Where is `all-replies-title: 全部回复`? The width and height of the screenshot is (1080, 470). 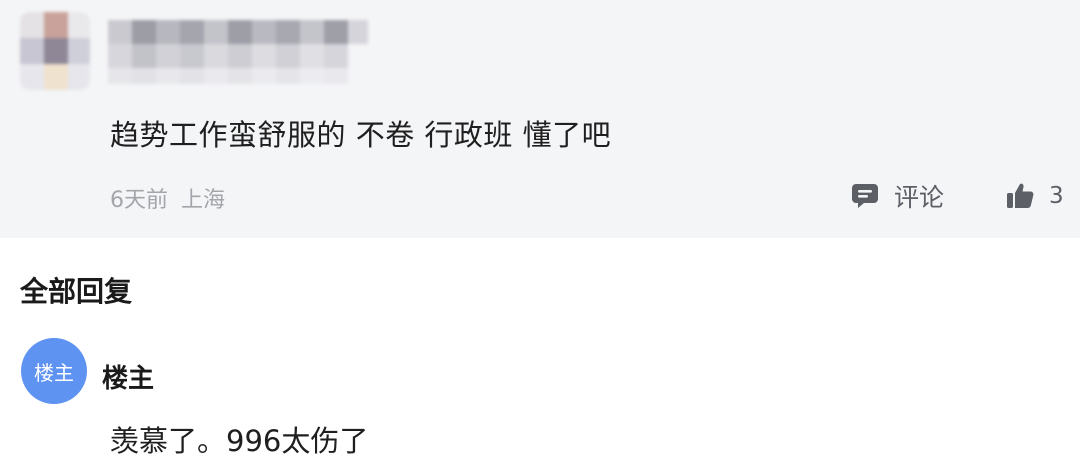 all-replies-title: 全部回复 is located at coordinates (76, 291).